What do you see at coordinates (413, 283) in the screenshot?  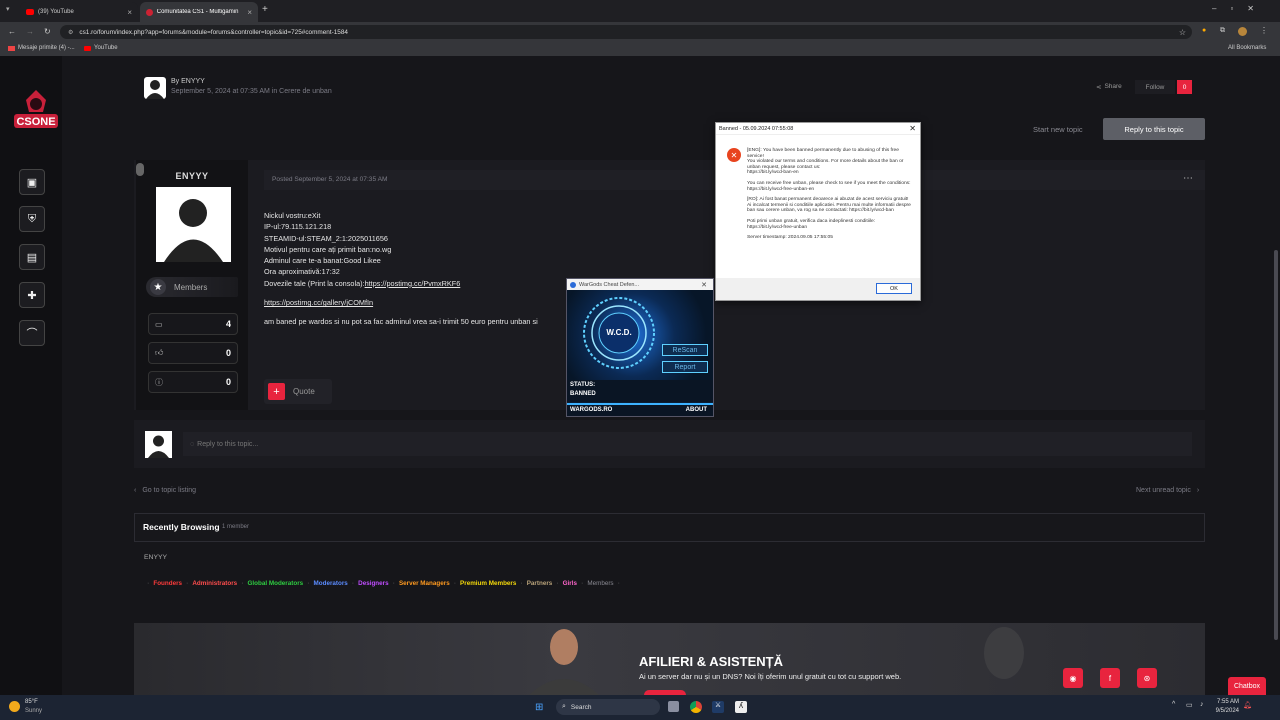 I see `evidence-link: https://postimg.cc/PvmxRKF6` at bounding box center [413, 283].